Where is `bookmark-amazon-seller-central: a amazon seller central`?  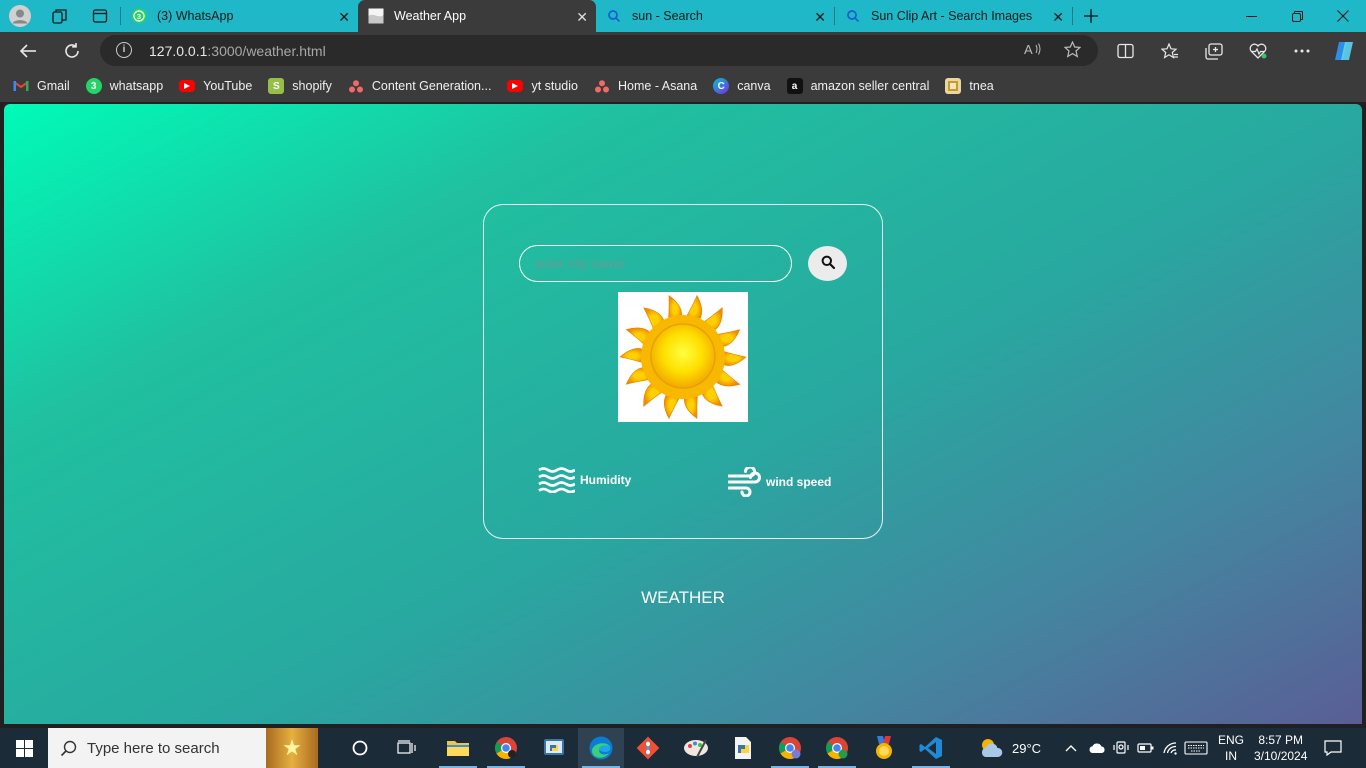 bookmark-amazon-seller-central: a amazon seller central is located at coordinates (857, 86).